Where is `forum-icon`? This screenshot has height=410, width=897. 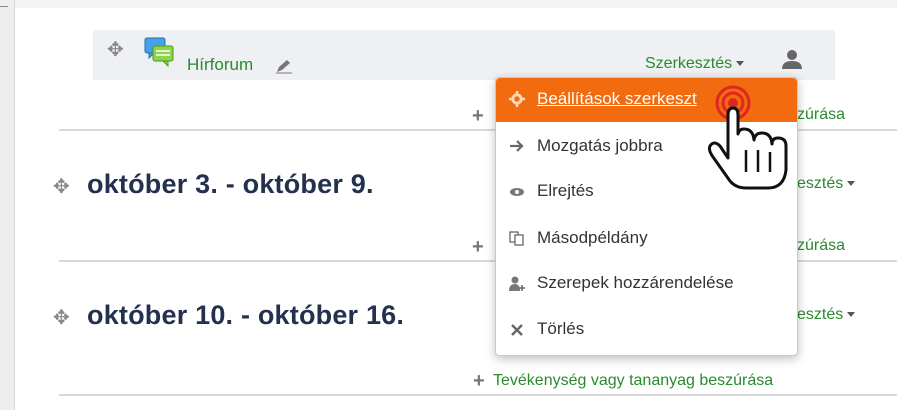 forum-icon is located at coordinates (159, 52).